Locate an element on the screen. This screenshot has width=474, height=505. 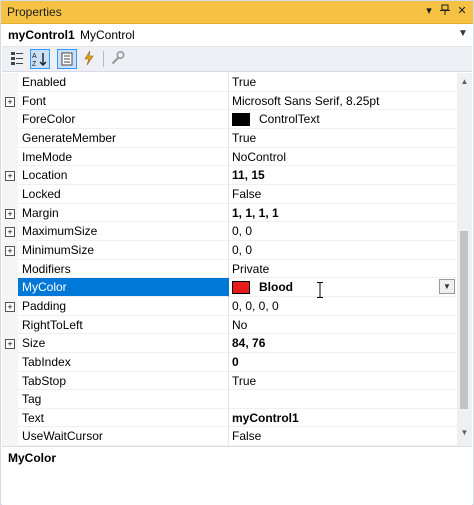
property-row-enabled: Enabled True is located at coordinates (229, 82).